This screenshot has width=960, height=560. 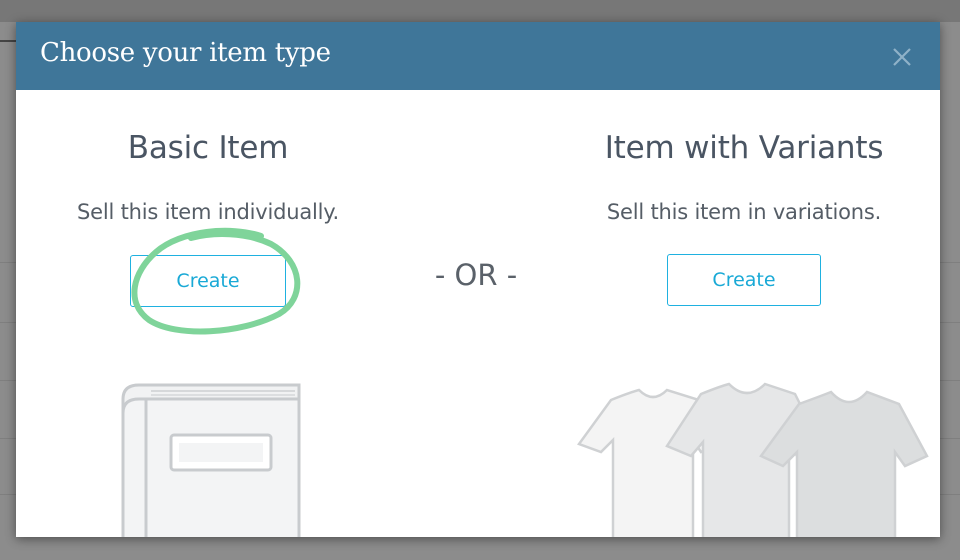 What do you see at coordinates (902, 57) in the screenshot?
I see `close-icon` at bounding box center [902, 57].